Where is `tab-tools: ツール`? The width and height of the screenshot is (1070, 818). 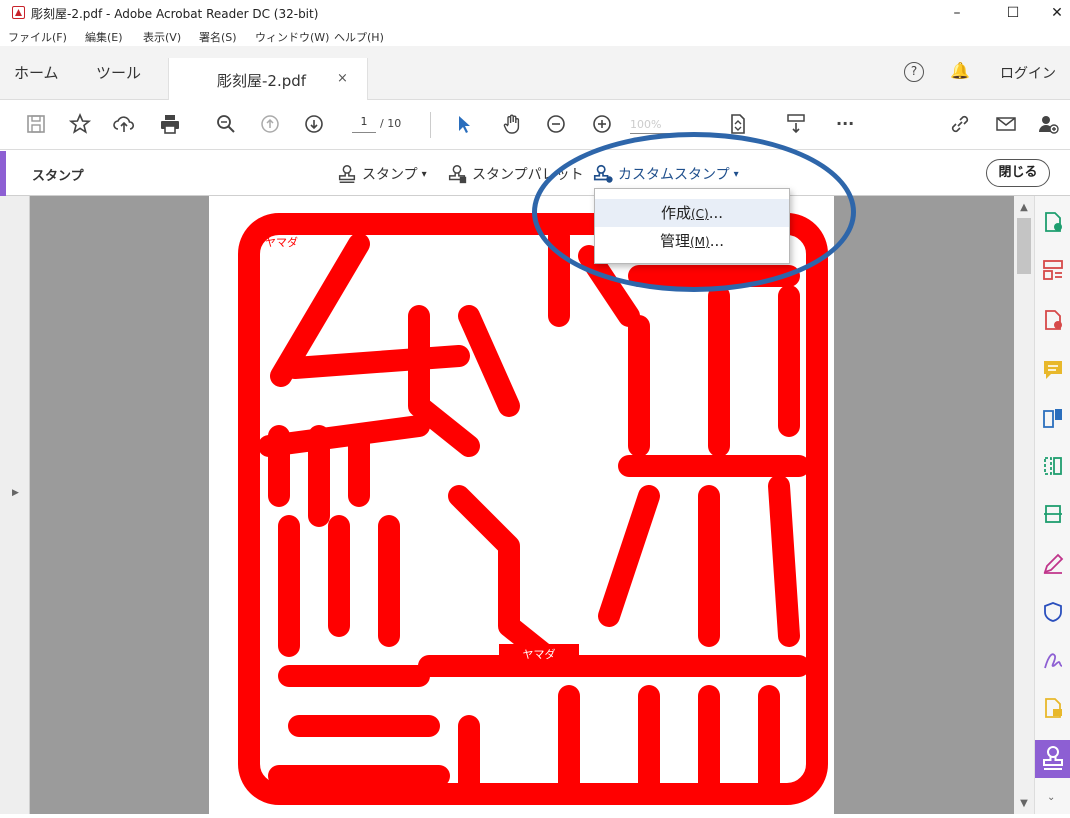
tab-tools: ツール is located at coordinates (118, 72).